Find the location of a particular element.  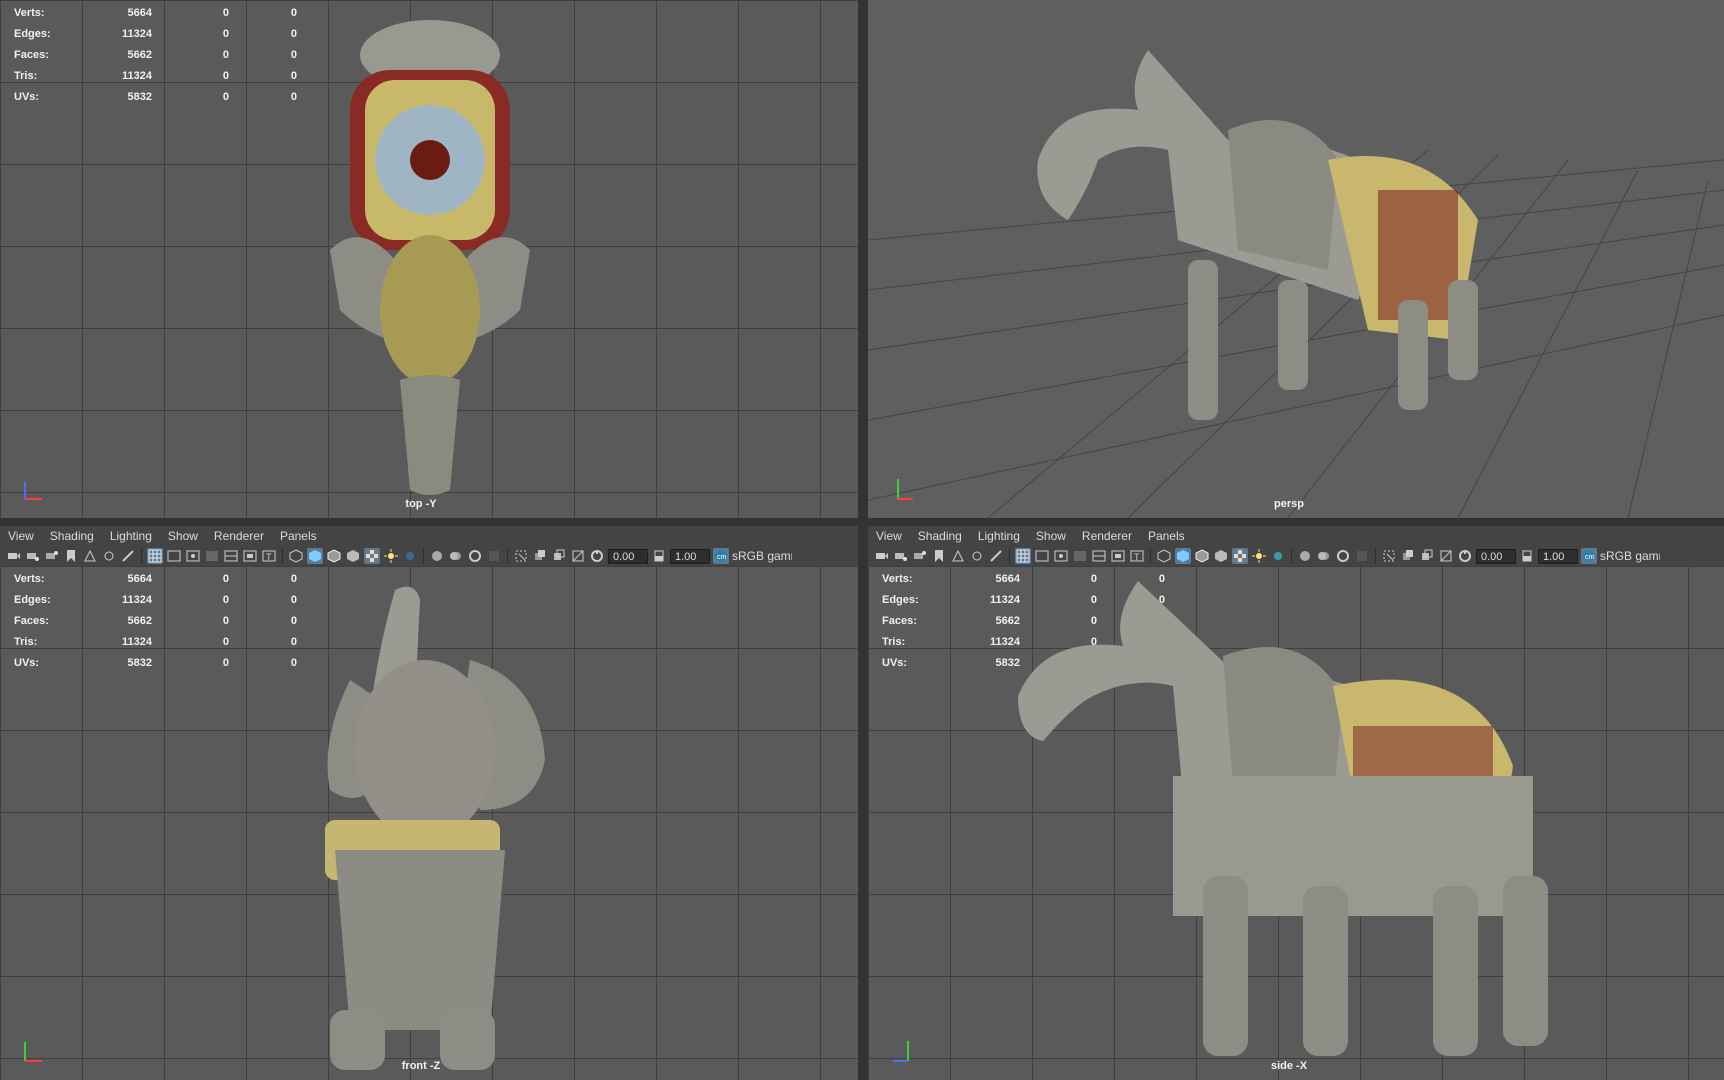

viewport-divider-vertical is located at coordinates (863, 540).